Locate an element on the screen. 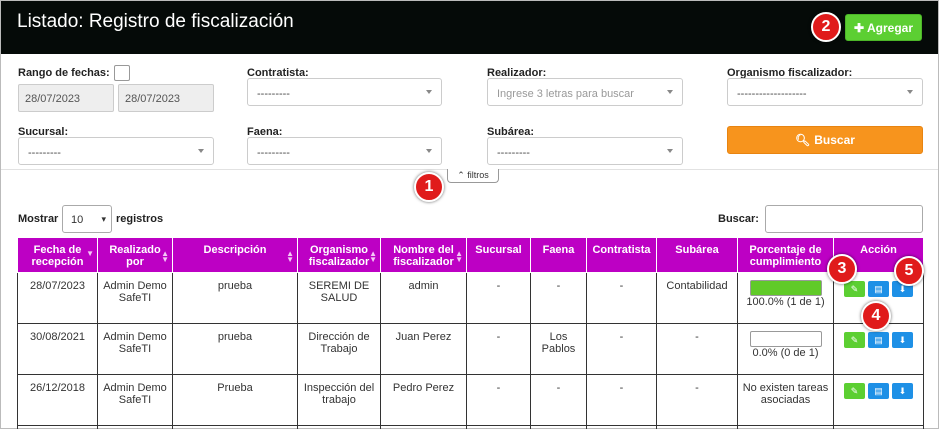 The height and width of the screenshot is (429, 939). col-porcentaje: Porcentaje de cumplimiento is located at coordinates (785, 255).